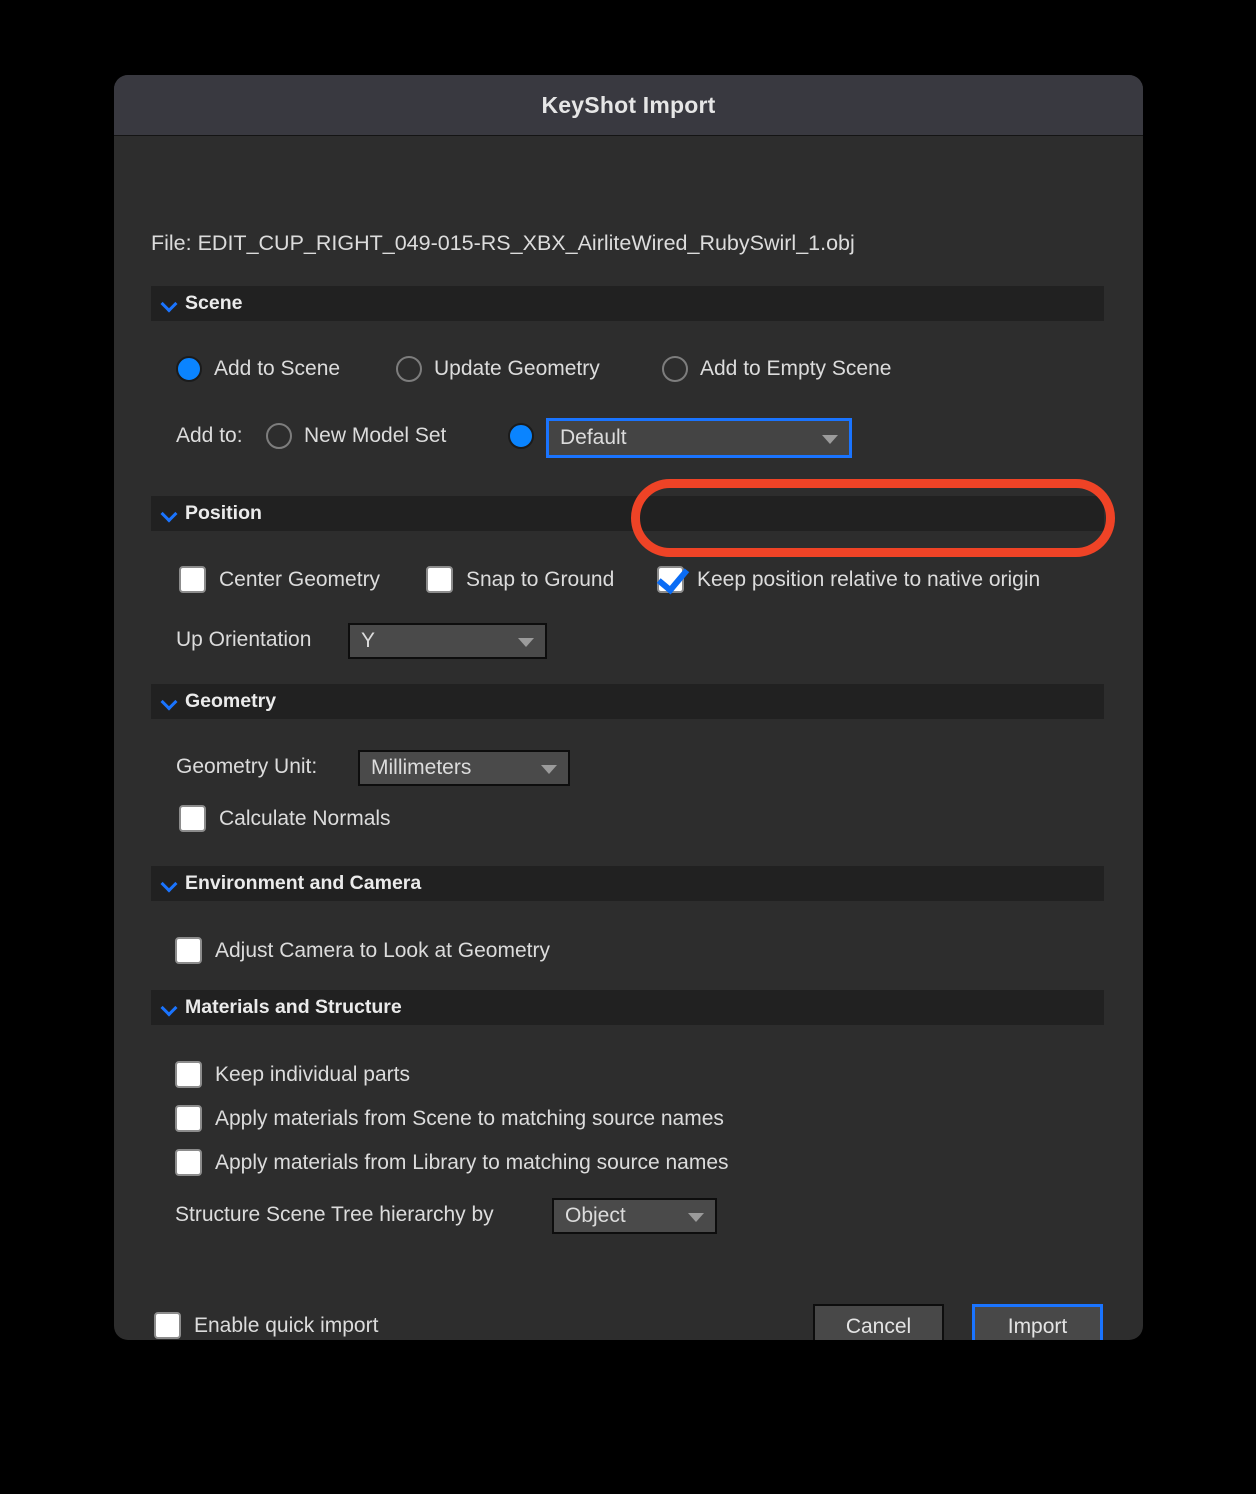 The height and width of the screenshot is (1494, 1256). What do you see at coordinates (421, 767) in the screenshot?
I see `geometry-unit-value: Millimeters` at bounding box center [421, 767].